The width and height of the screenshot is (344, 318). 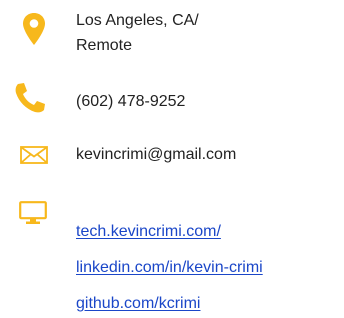 What do you see at coordinates (30, 98) in the screenshot?
I see `phone-icon` at bounding box center [30, 98].